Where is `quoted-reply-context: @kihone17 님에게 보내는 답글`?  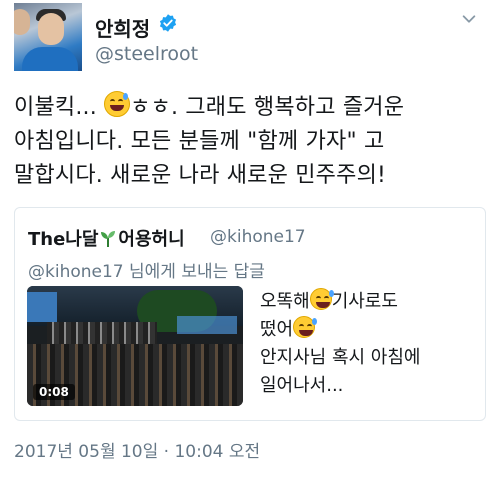 quoted-reply-context: @kihone17 님에게 보내는 답글 is located at coordinates (146, 269).